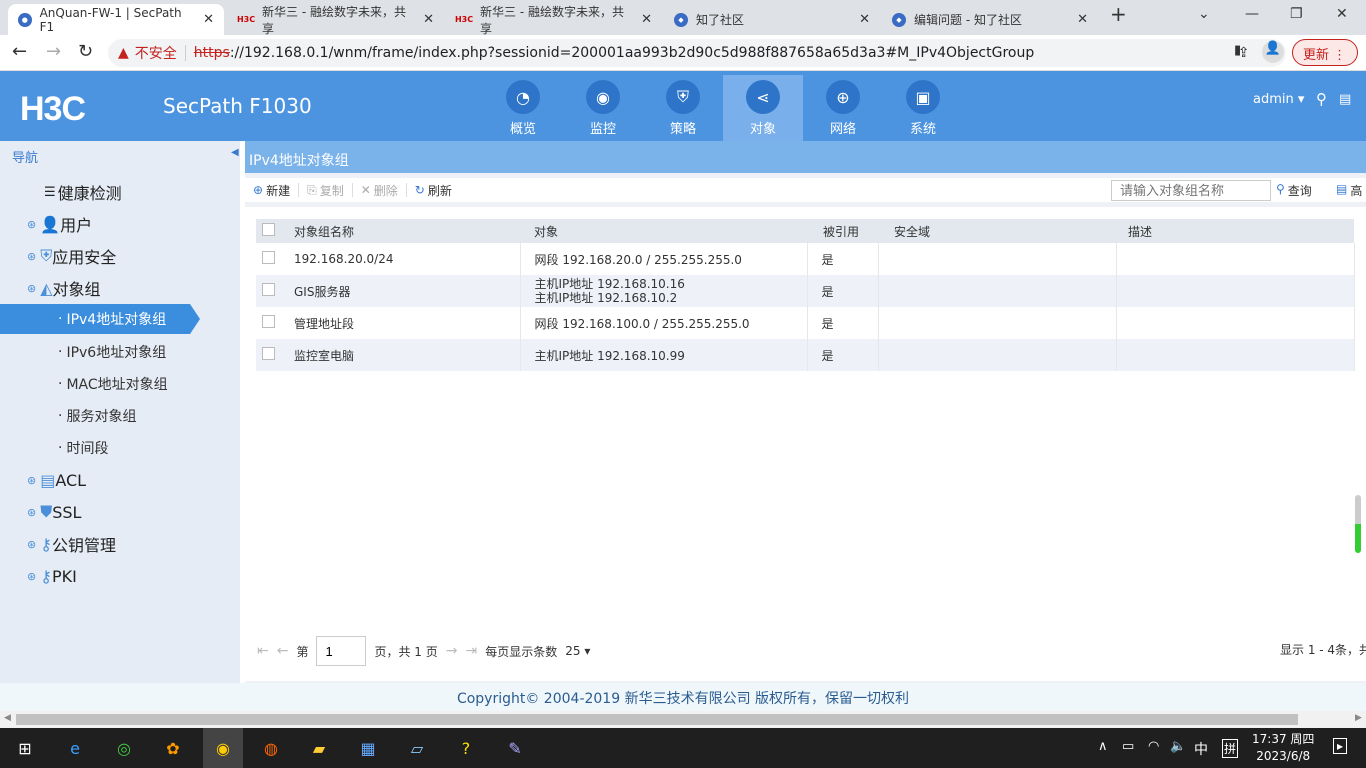 The width and height of the screenshot is (1366, 768). I want to click on sidebar-item-health: ☰ 健康检测, so click(120, 192).